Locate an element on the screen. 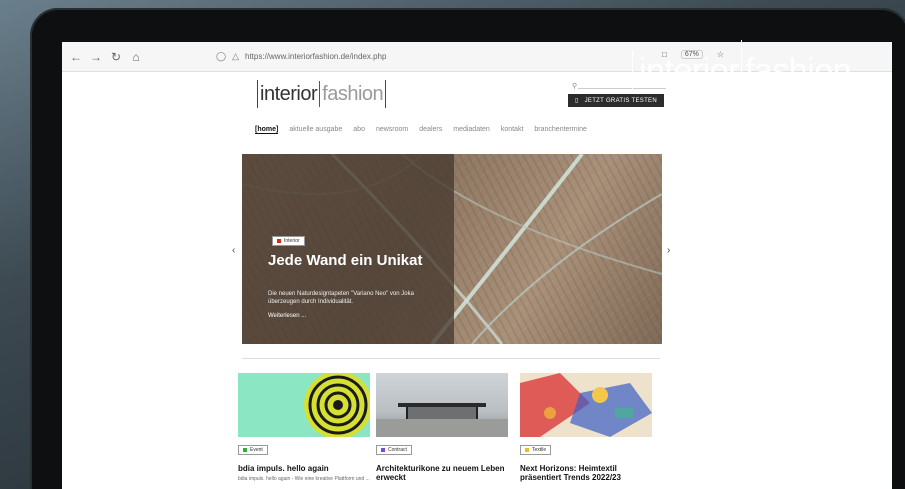 This screenshot has height=489, width=905. hero-category-badge: Interior is located at coordinates (288, 241).